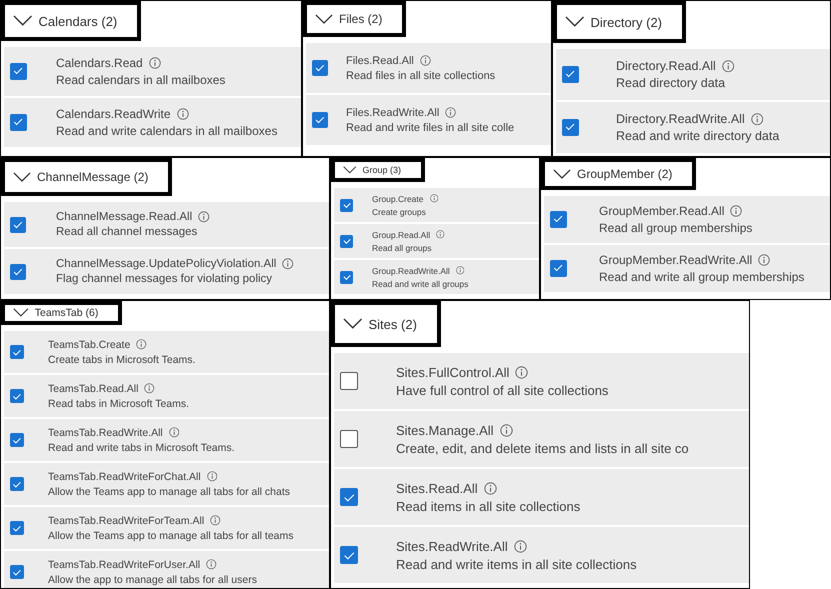  I want to click on permission-name: ChannelMessage.UpdatePolicyViolation.All, so click(166, 264).